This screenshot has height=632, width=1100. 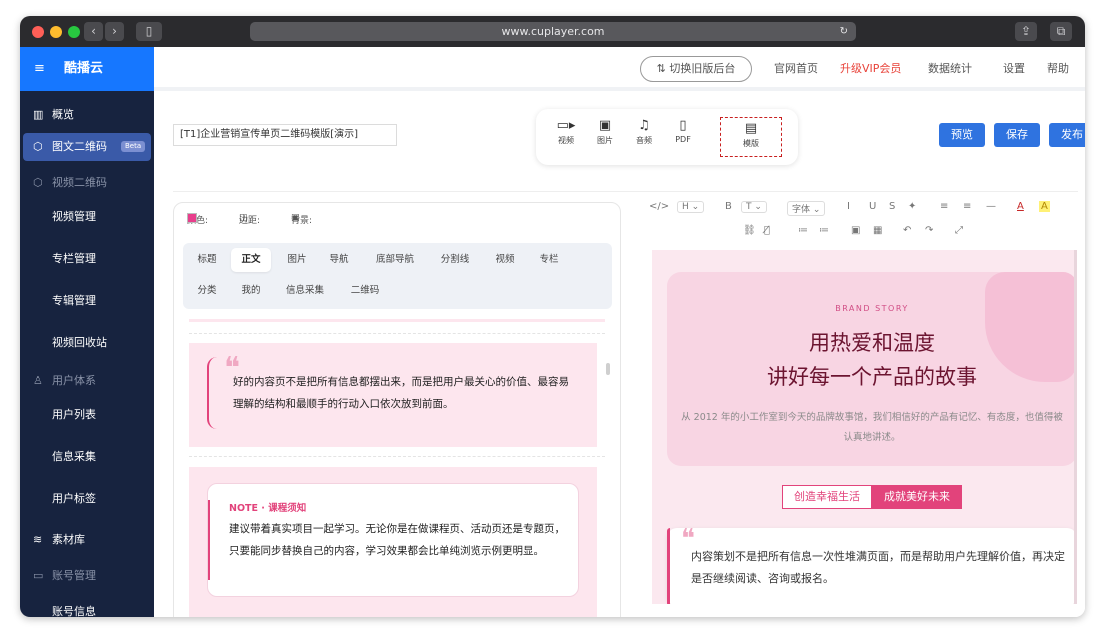 I want to click on highlight-color-icon: A, so click(x=1044, y=206).